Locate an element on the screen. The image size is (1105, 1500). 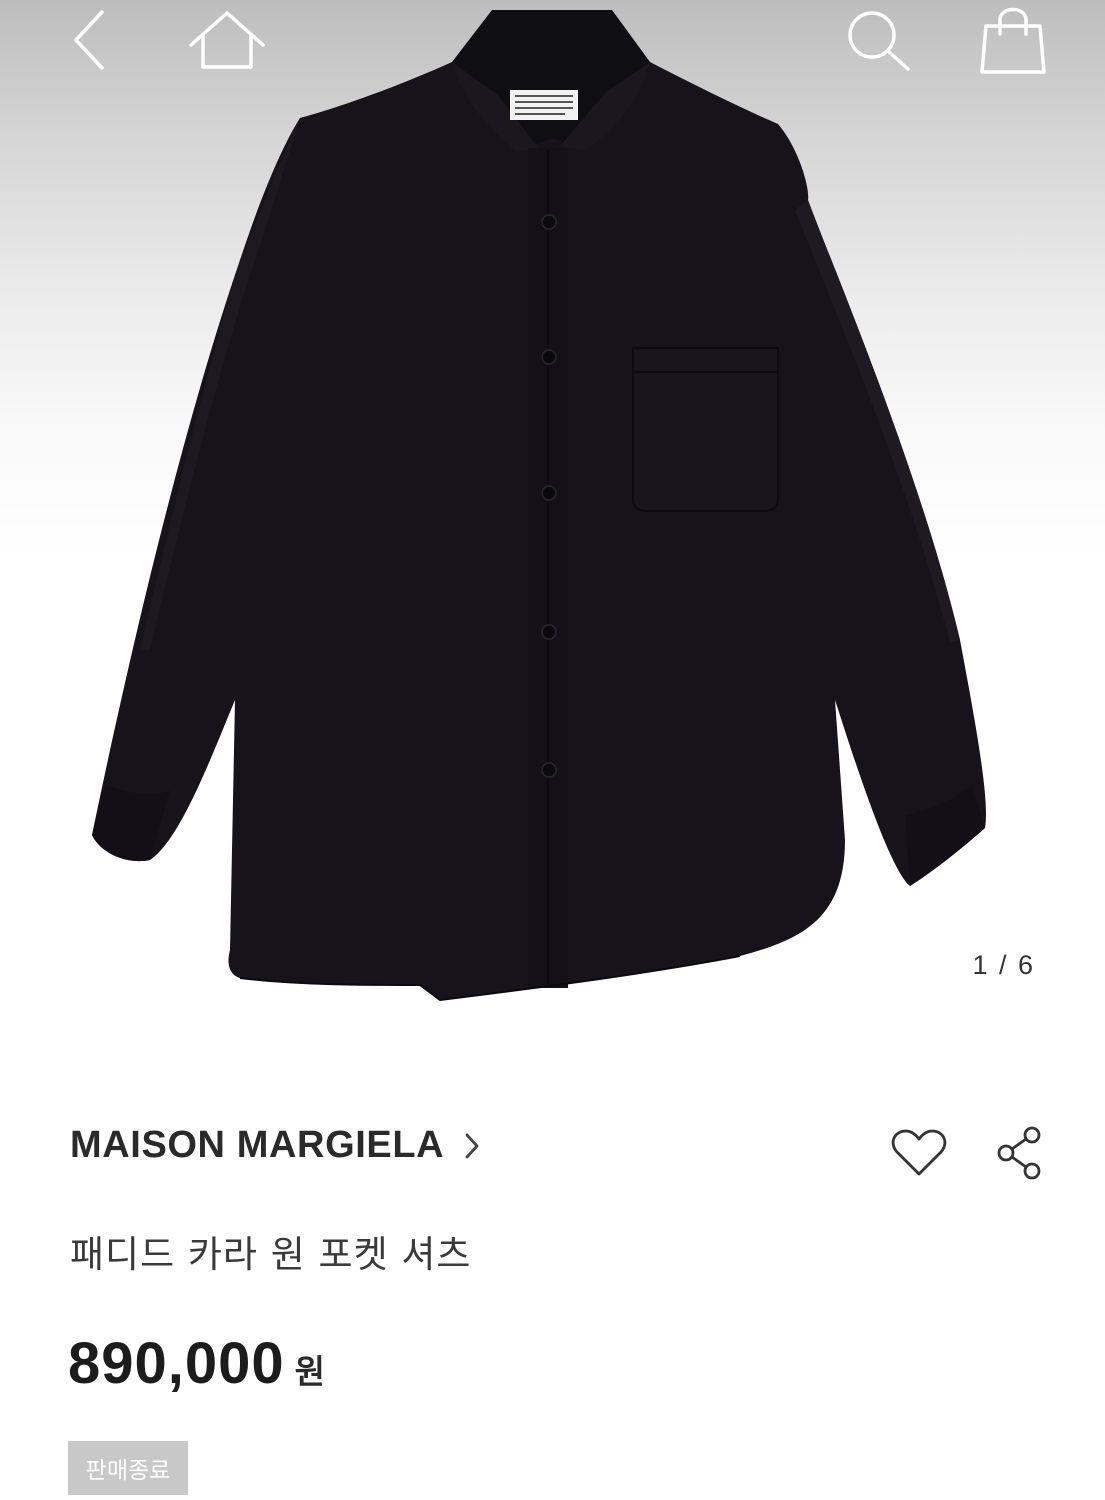
share-button is located at coordinates (1020, 1153).